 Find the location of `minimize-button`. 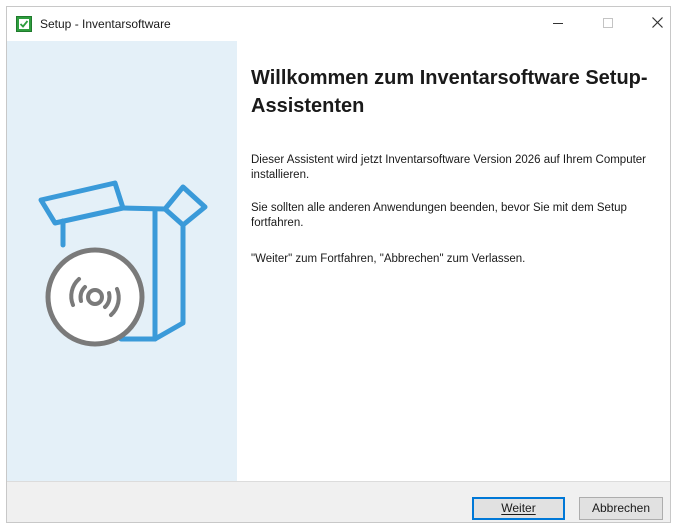

minimize-button is located at coordinates (558, 24).